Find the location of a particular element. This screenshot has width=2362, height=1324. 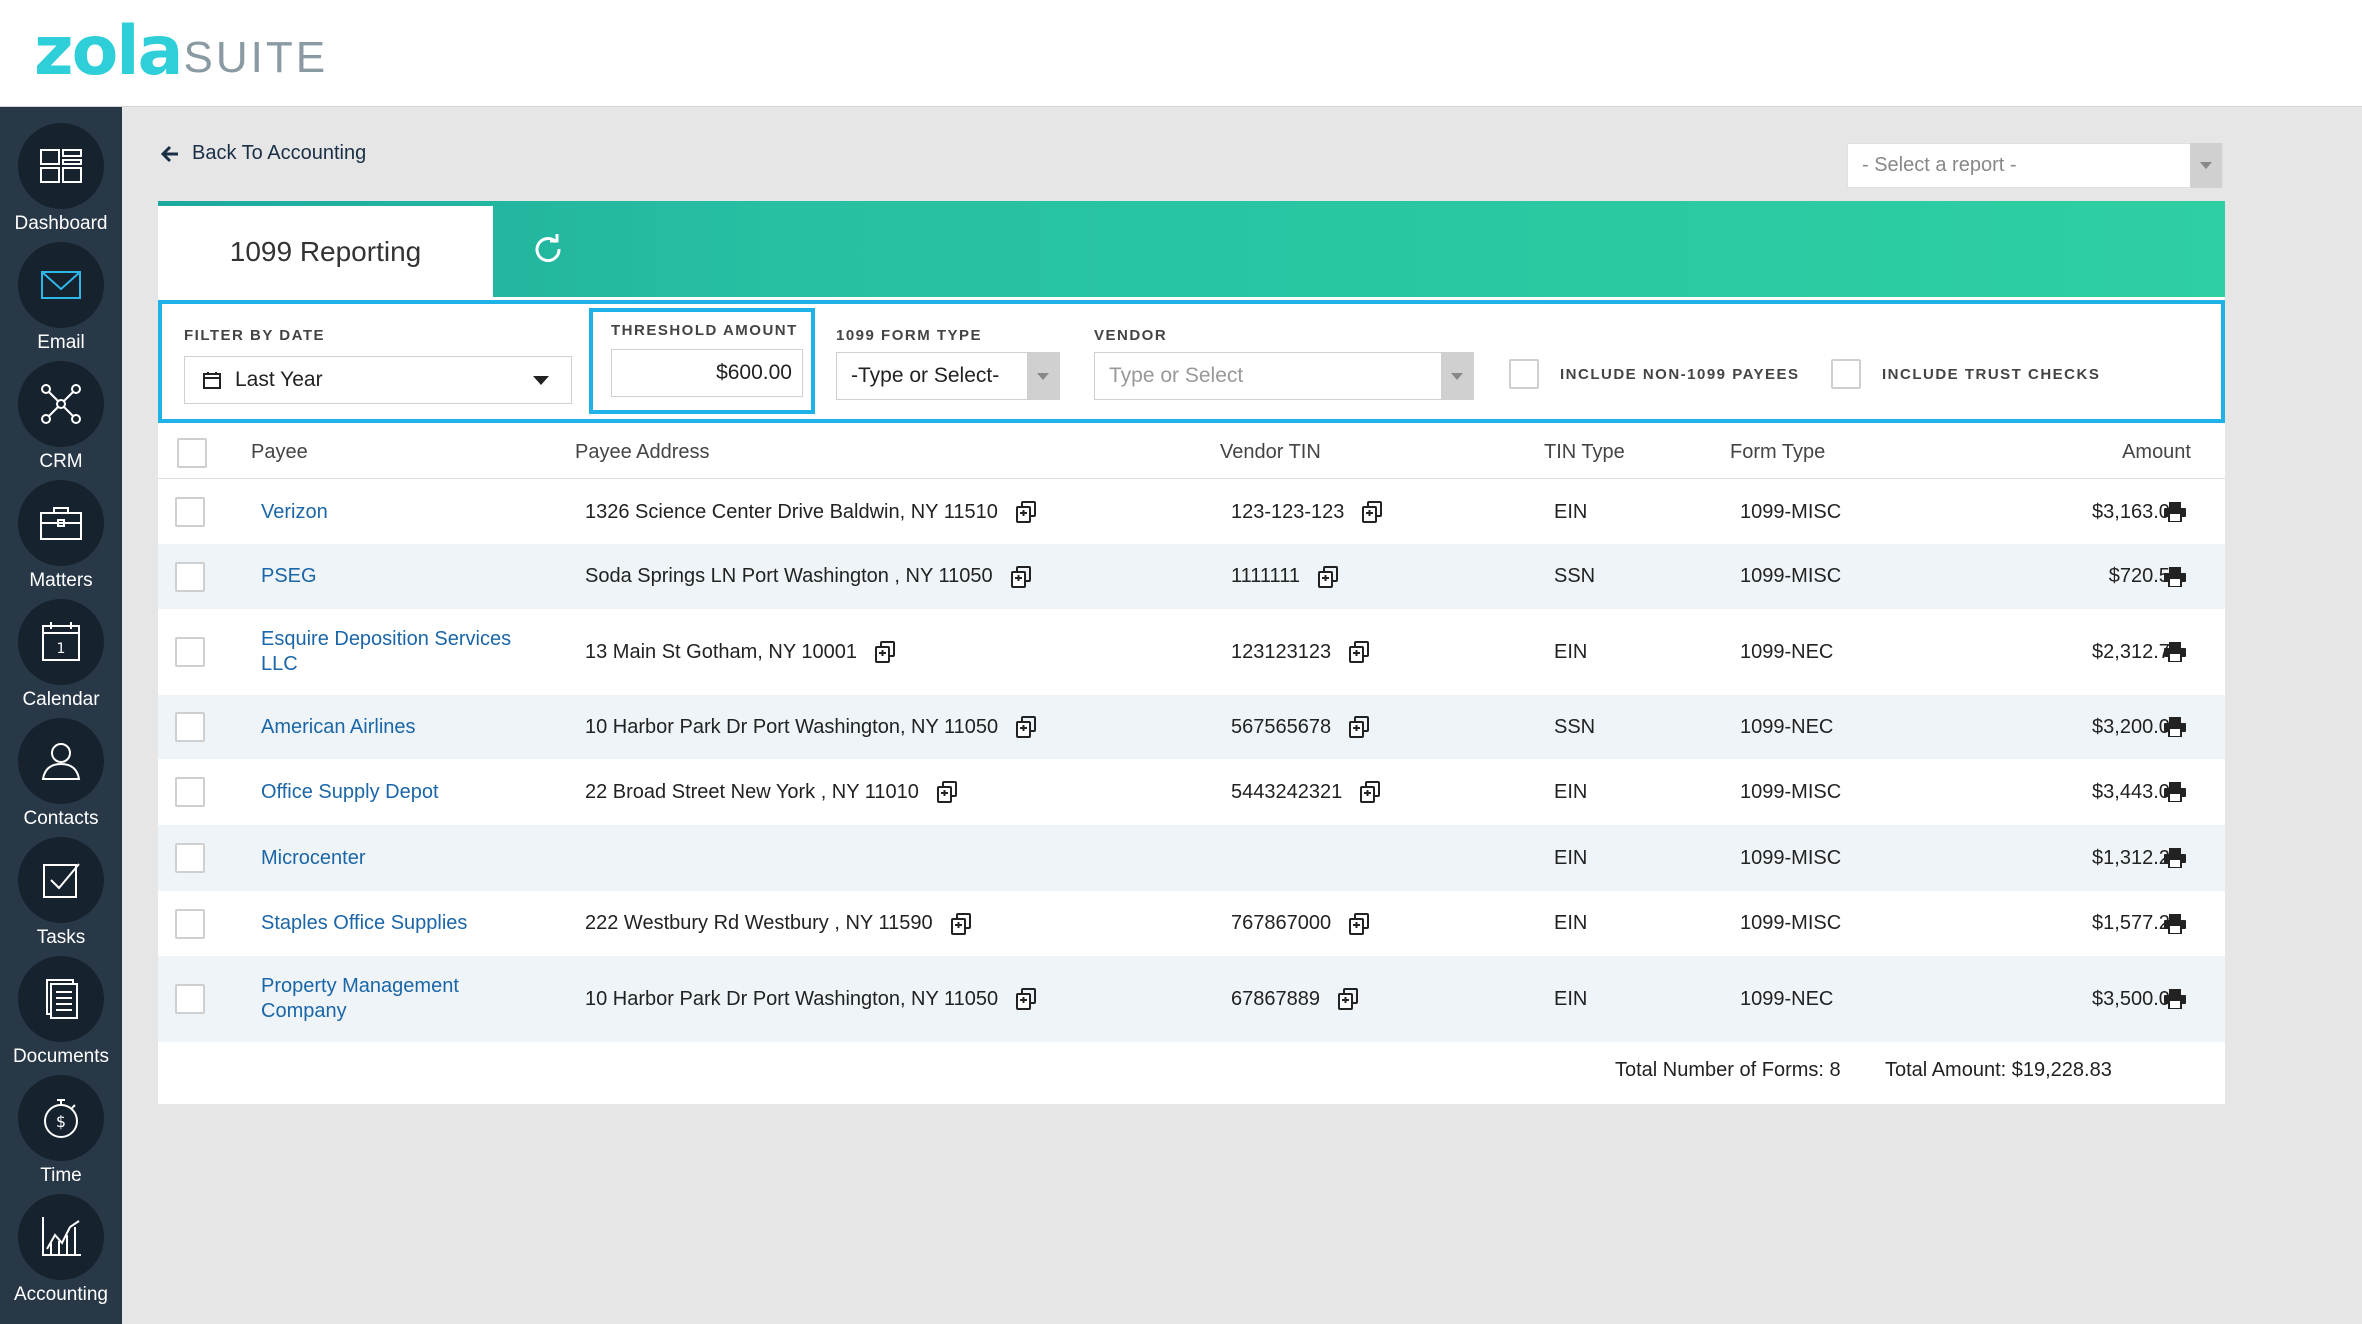

tab-1099-reporting: 1099 Reporting is located at coordinates (325, 251).